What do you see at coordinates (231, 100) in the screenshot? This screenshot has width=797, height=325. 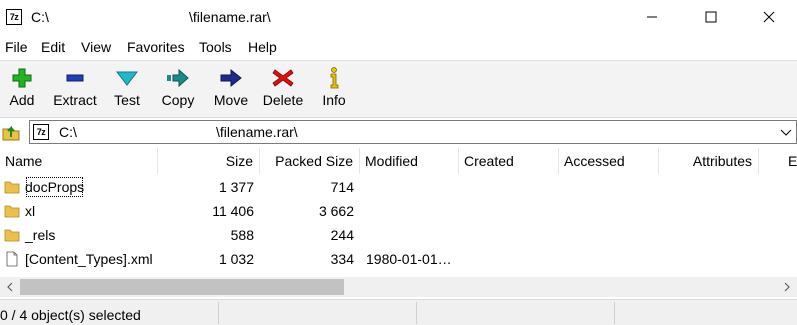 I see `move-label: Move` at bounding box center [231, 100].